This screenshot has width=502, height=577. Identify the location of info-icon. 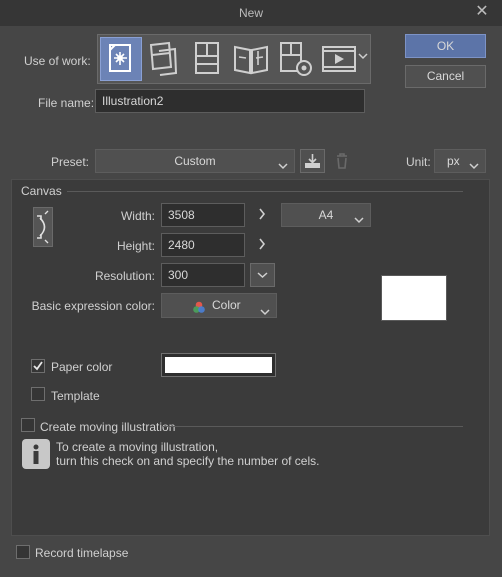
(36, 454).